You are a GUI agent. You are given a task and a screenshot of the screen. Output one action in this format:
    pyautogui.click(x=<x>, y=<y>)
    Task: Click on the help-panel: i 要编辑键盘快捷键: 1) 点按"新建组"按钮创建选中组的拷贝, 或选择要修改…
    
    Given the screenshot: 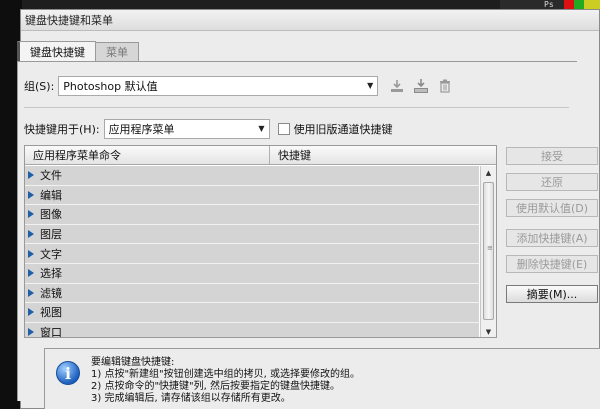 What is the action you would take?
    pyautogui.click(x=322, y=378)
    